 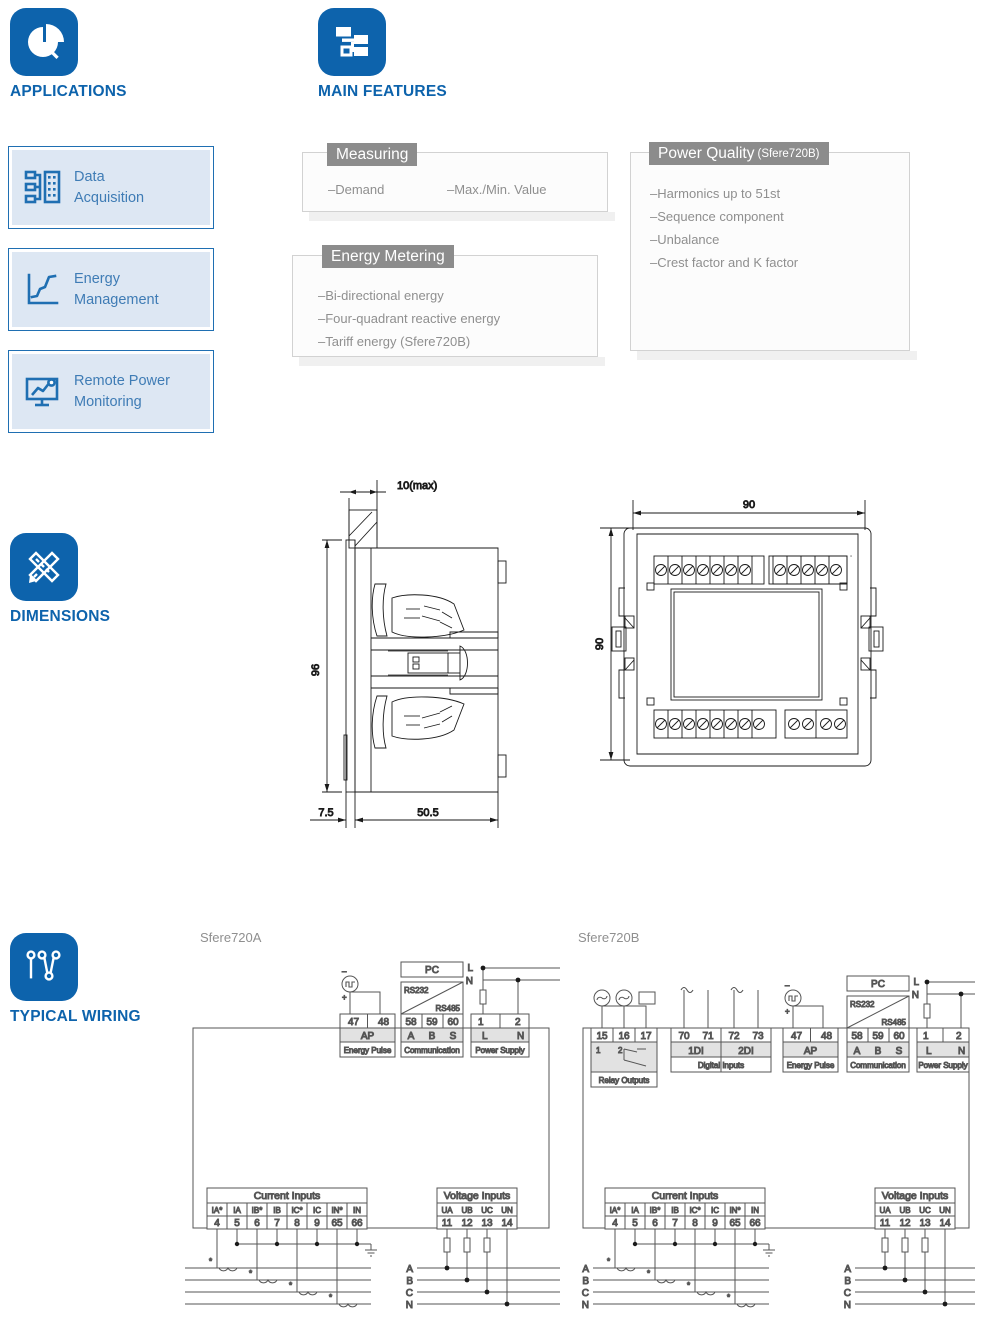 What do you see at coordinates (724, 263) in the screenshot?
I see `power-quality-item-3: –Crest factor and K factor` at bounding box center [724, 263].